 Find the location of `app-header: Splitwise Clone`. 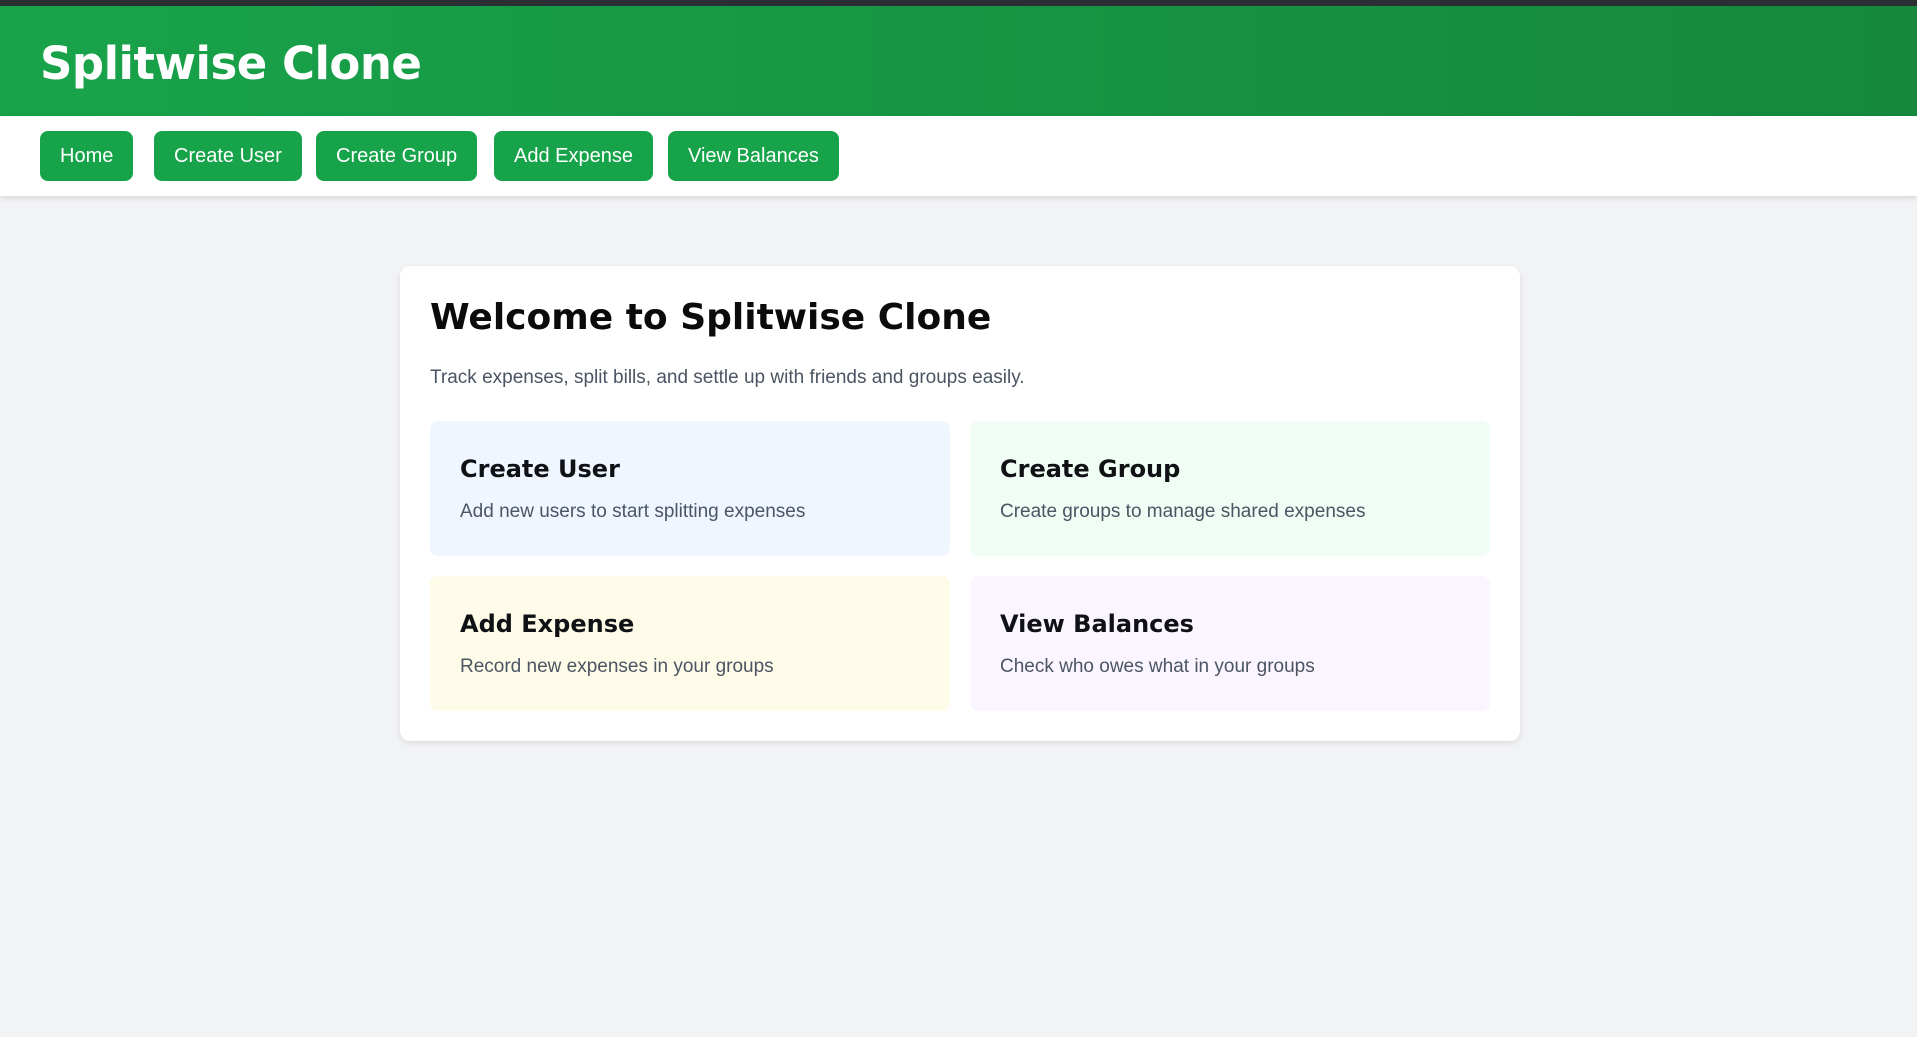

app-header: Splitwise Clone is located at coordinates (958, 61).